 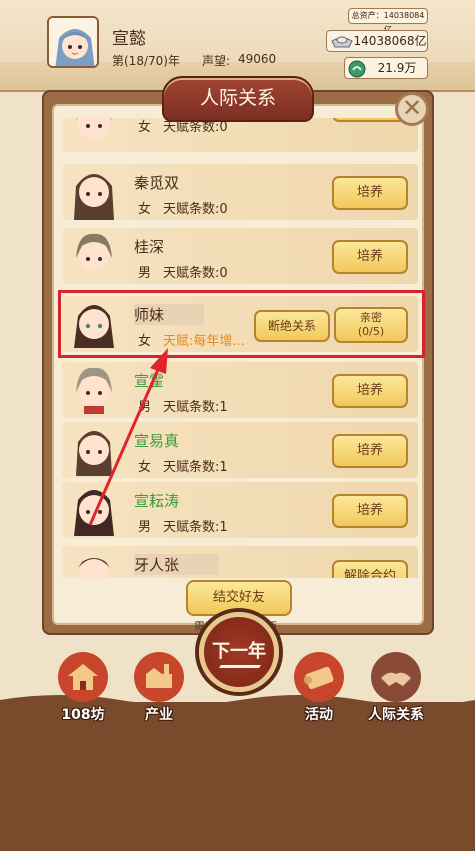 I want to click on next-year-button: 下一年, so click(x=239, y=652).